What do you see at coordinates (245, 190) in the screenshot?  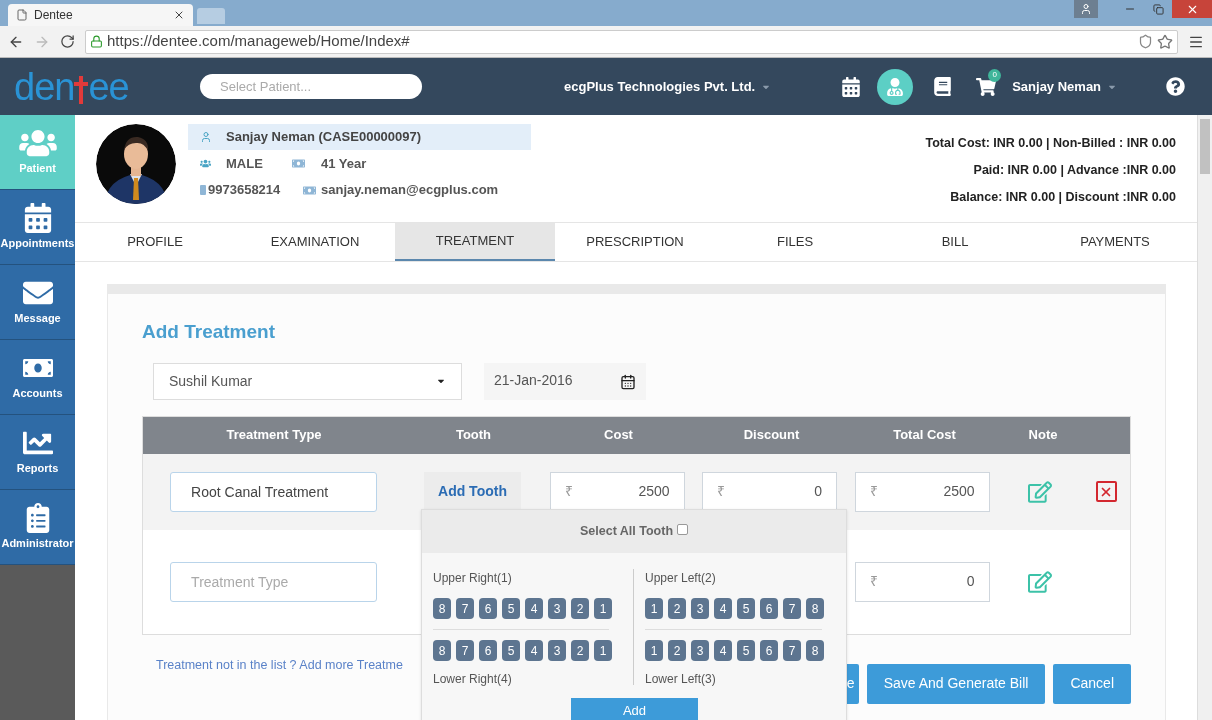 I see `patient-phone: 9973658214` at bounding box center [245, 190].